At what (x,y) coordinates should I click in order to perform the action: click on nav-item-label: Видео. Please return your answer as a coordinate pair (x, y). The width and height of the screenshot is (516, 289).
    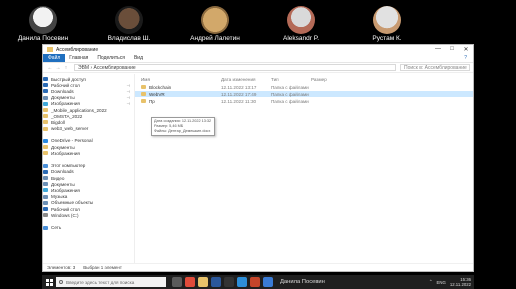
    Looking at the image, I should click on (58, 178).